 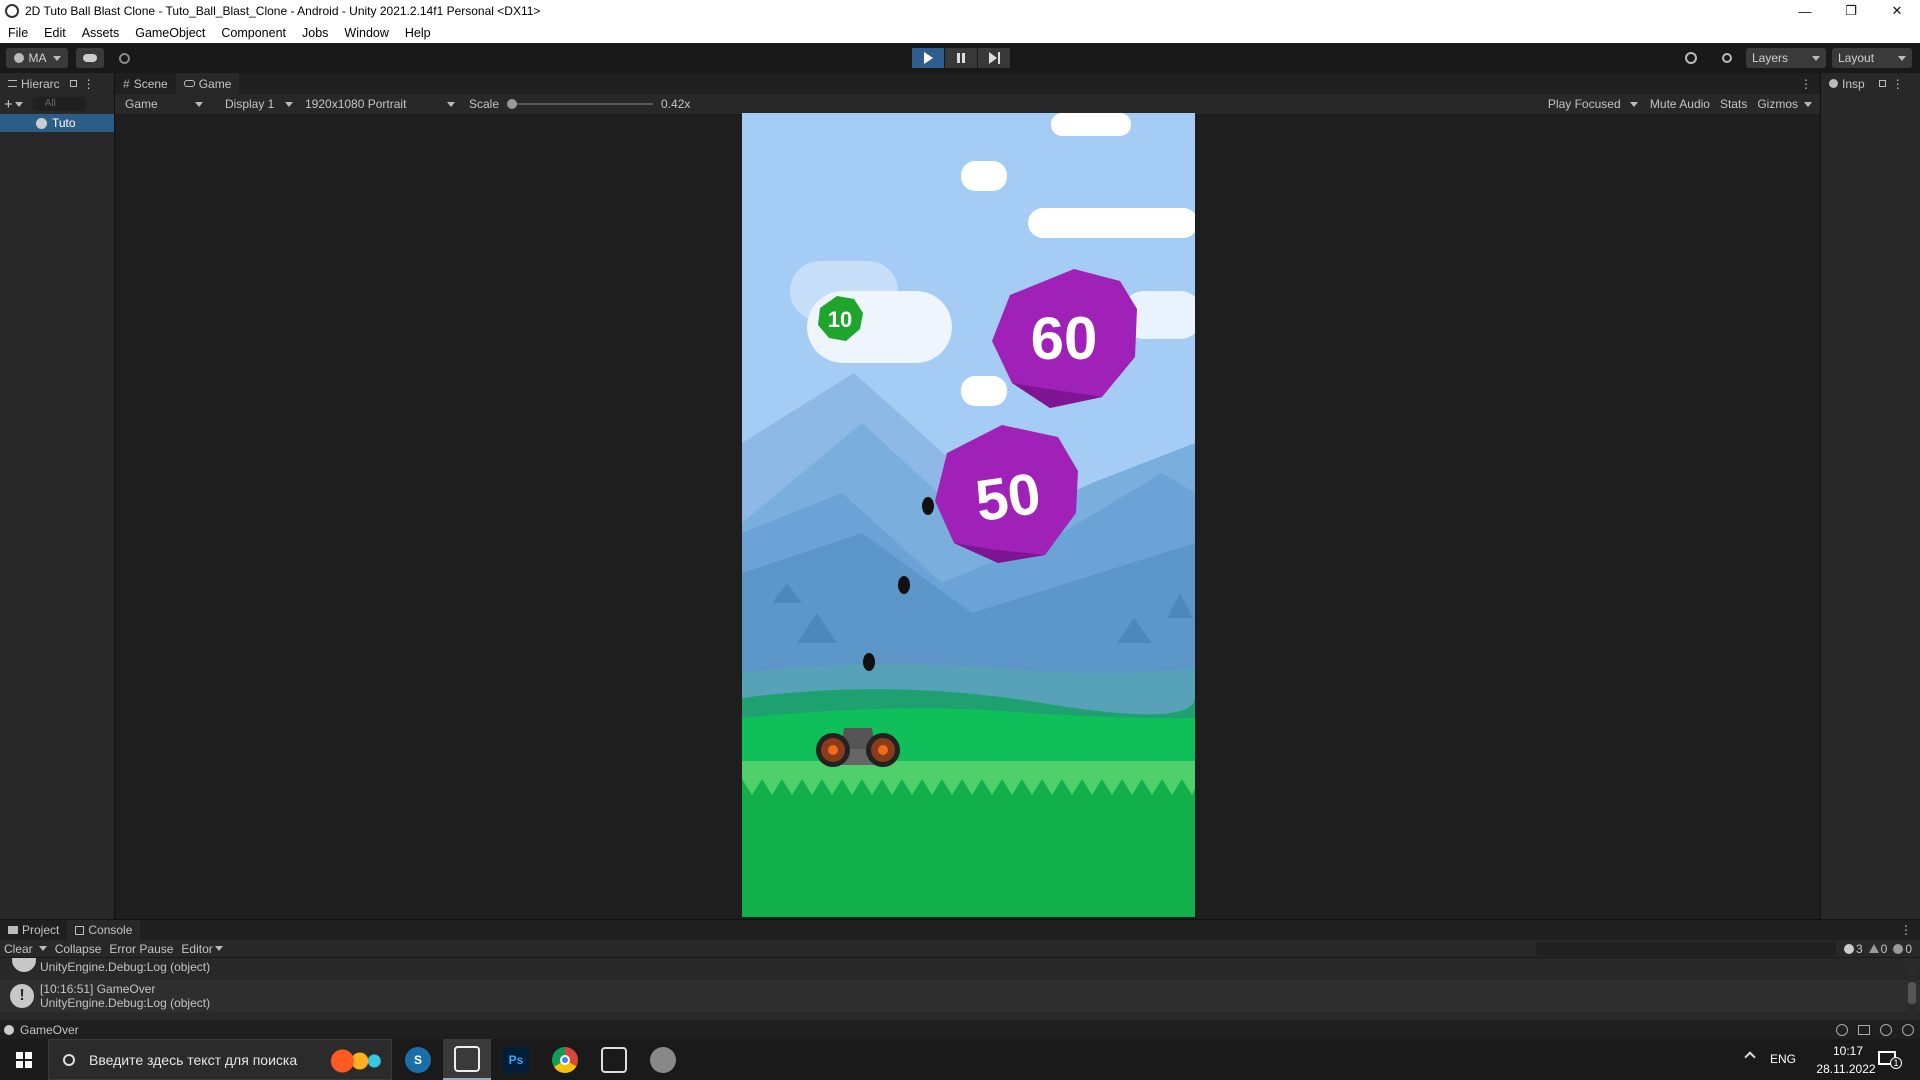 I want to click on hierarchy-search-input: All, so click(x=58, y=104).